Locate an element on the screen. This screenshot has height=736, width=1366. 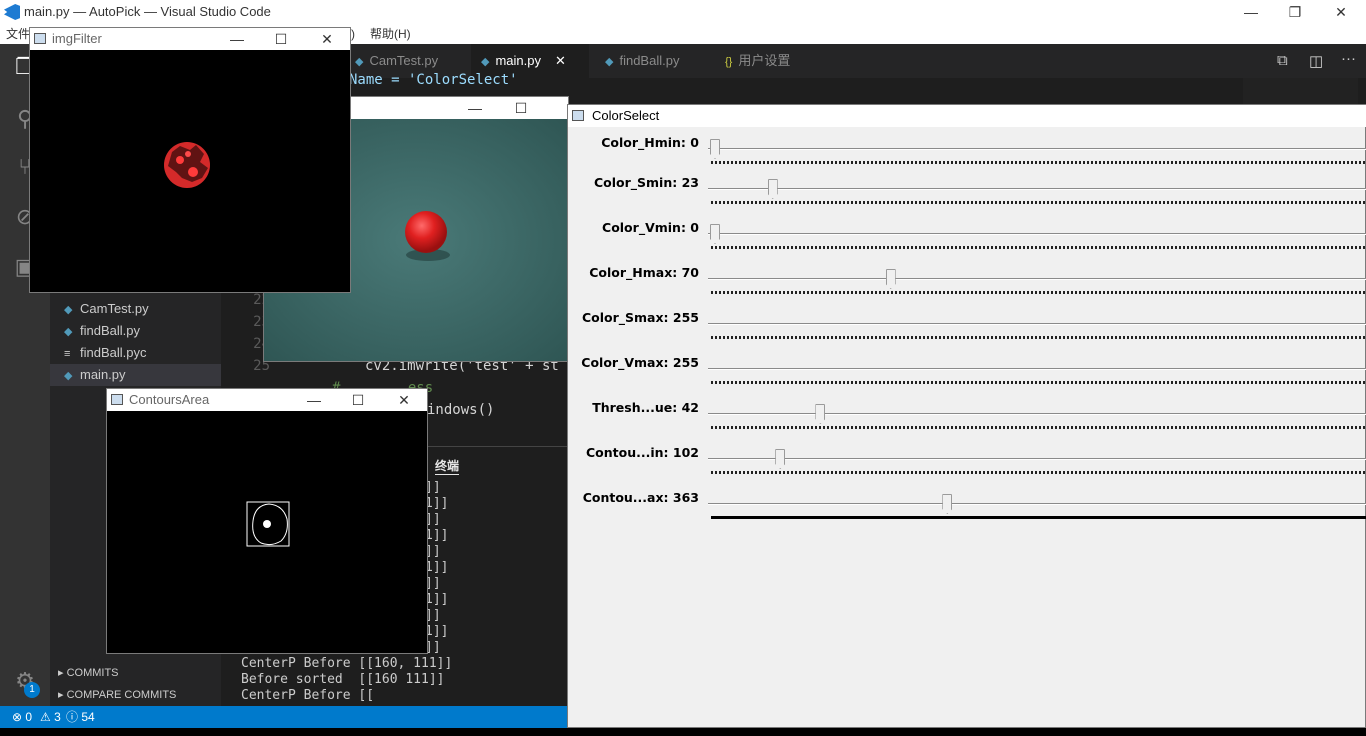
trackbar-label: Color_Smax: 255 is located at coordinates (640, 317).